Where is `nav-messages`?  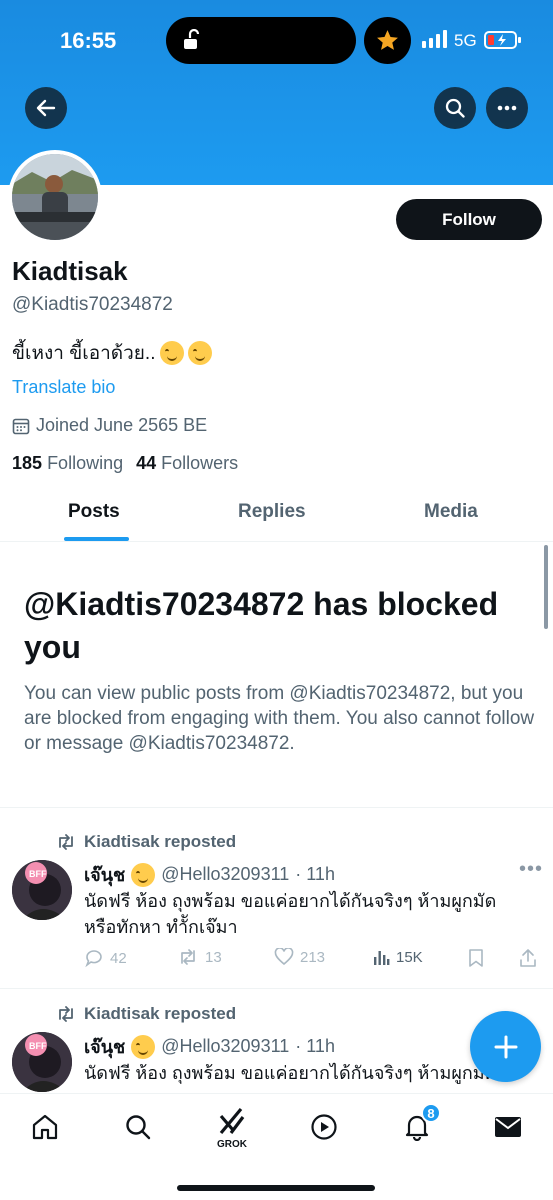
nav-messages is located at coordinates (508, 1127).